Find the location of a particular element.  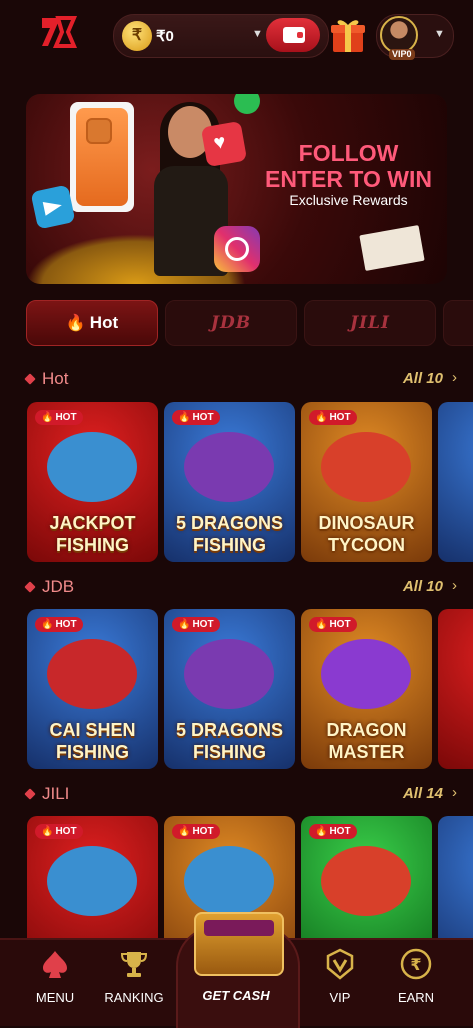

nav-label: RANKING is located at coordinates (134, 997).